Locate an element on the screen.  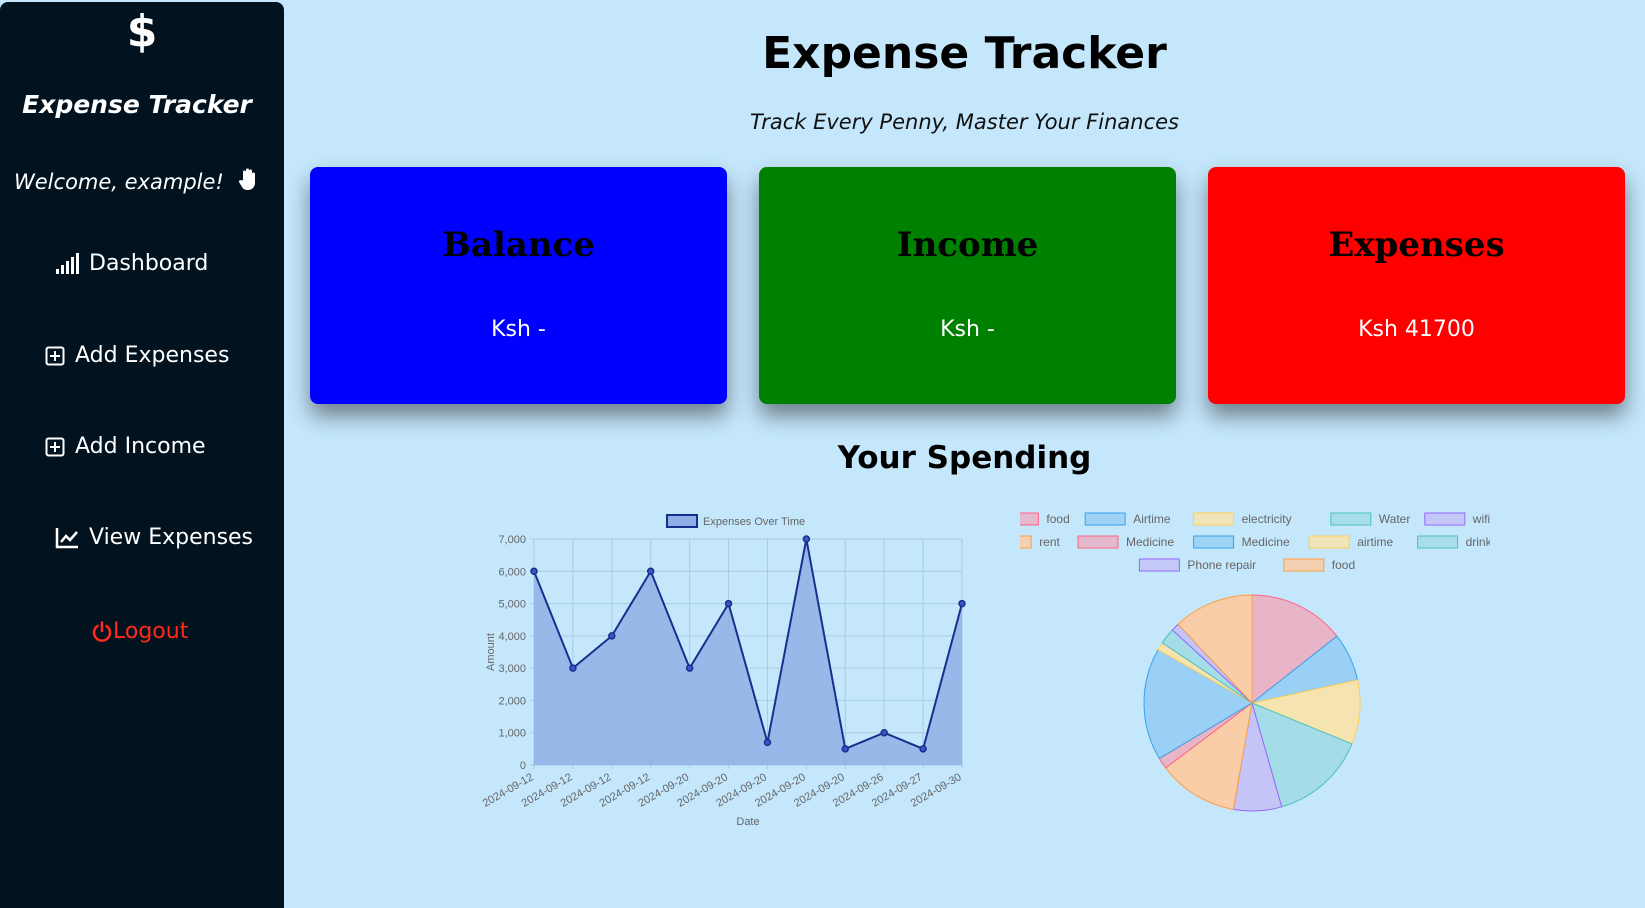
sidebar-app-name: Expense Tracker is located at coordinates (137, 104).